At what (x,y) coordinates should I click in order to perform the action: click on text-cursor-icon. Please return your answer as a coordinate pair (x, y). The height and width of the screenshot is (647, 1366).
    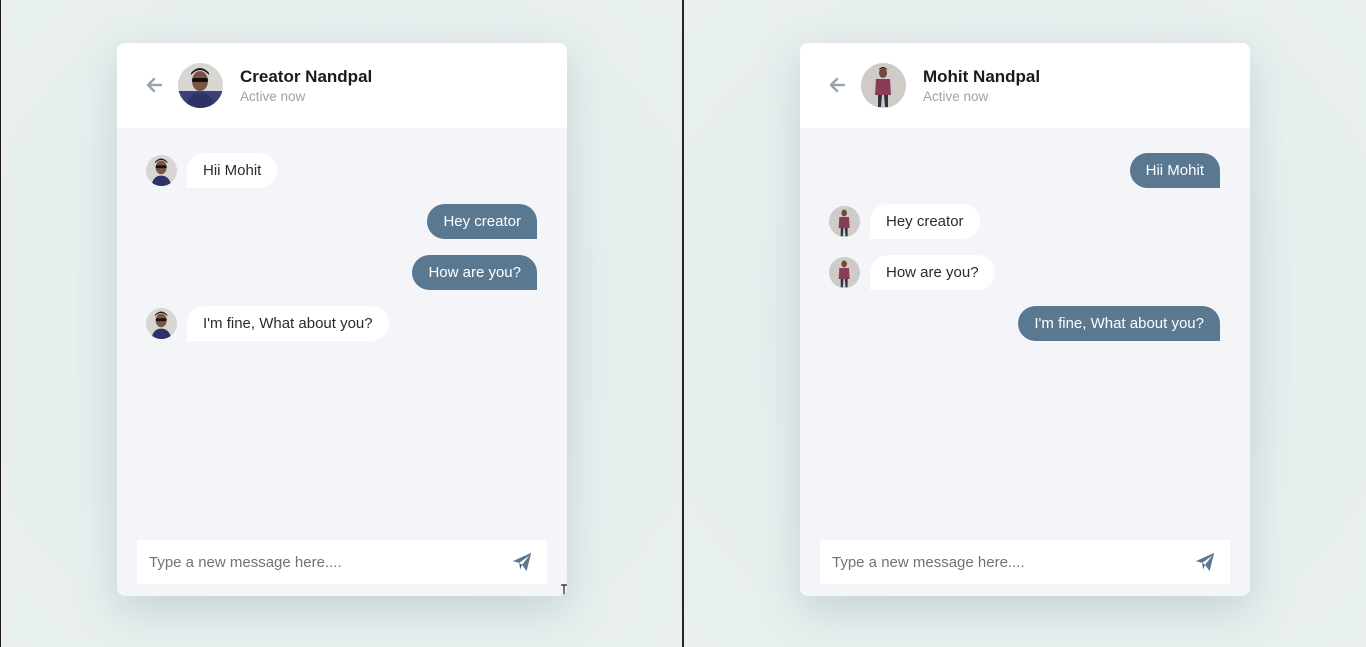
    Looking at the image, I should click on (564, 590).